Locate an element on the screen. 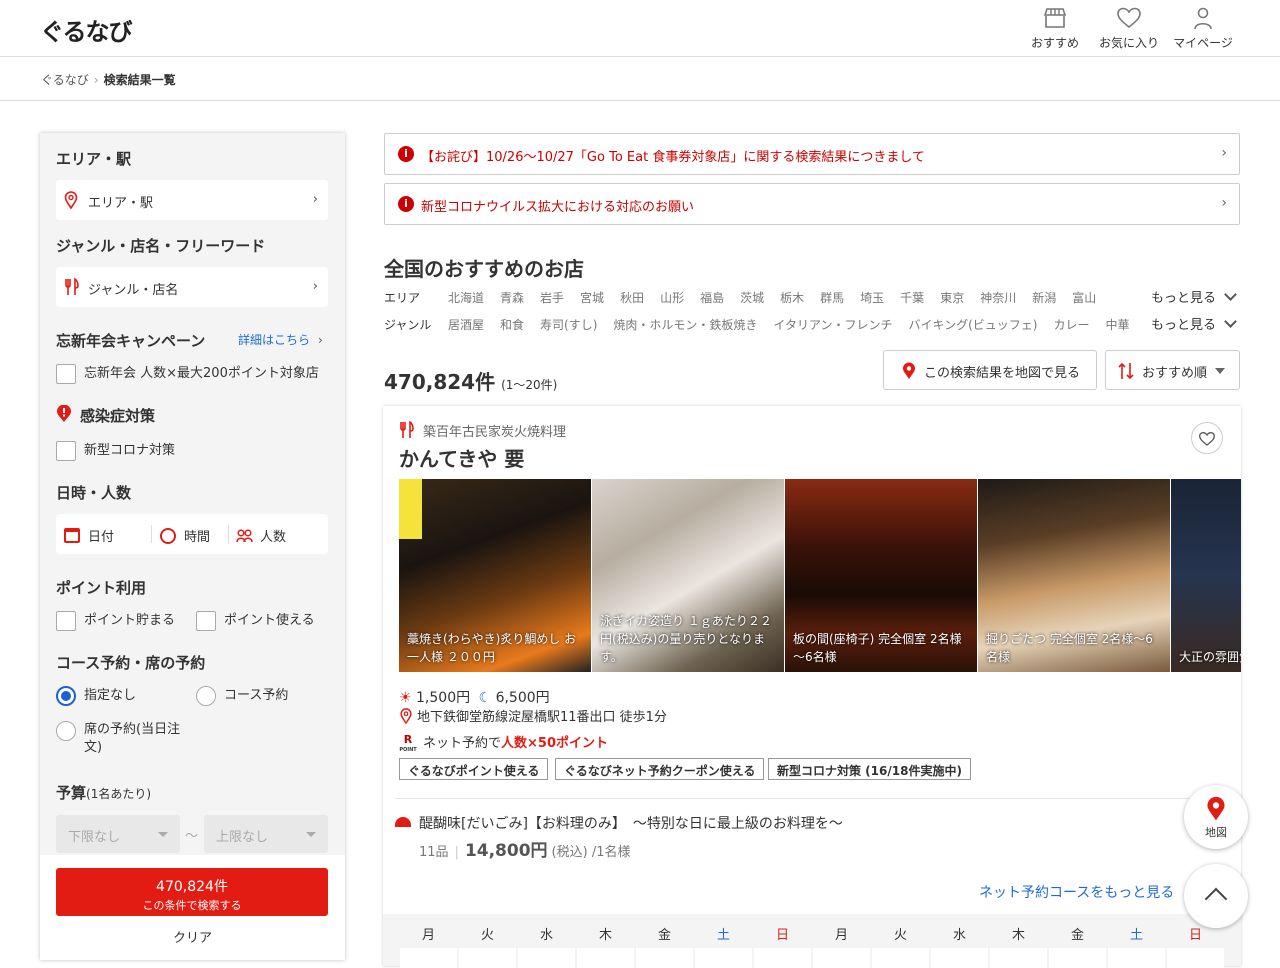 Image resolution: width=1280 pixels, height=968 pixels. area-link: 神奈川 is located at coordinates (998, 297).